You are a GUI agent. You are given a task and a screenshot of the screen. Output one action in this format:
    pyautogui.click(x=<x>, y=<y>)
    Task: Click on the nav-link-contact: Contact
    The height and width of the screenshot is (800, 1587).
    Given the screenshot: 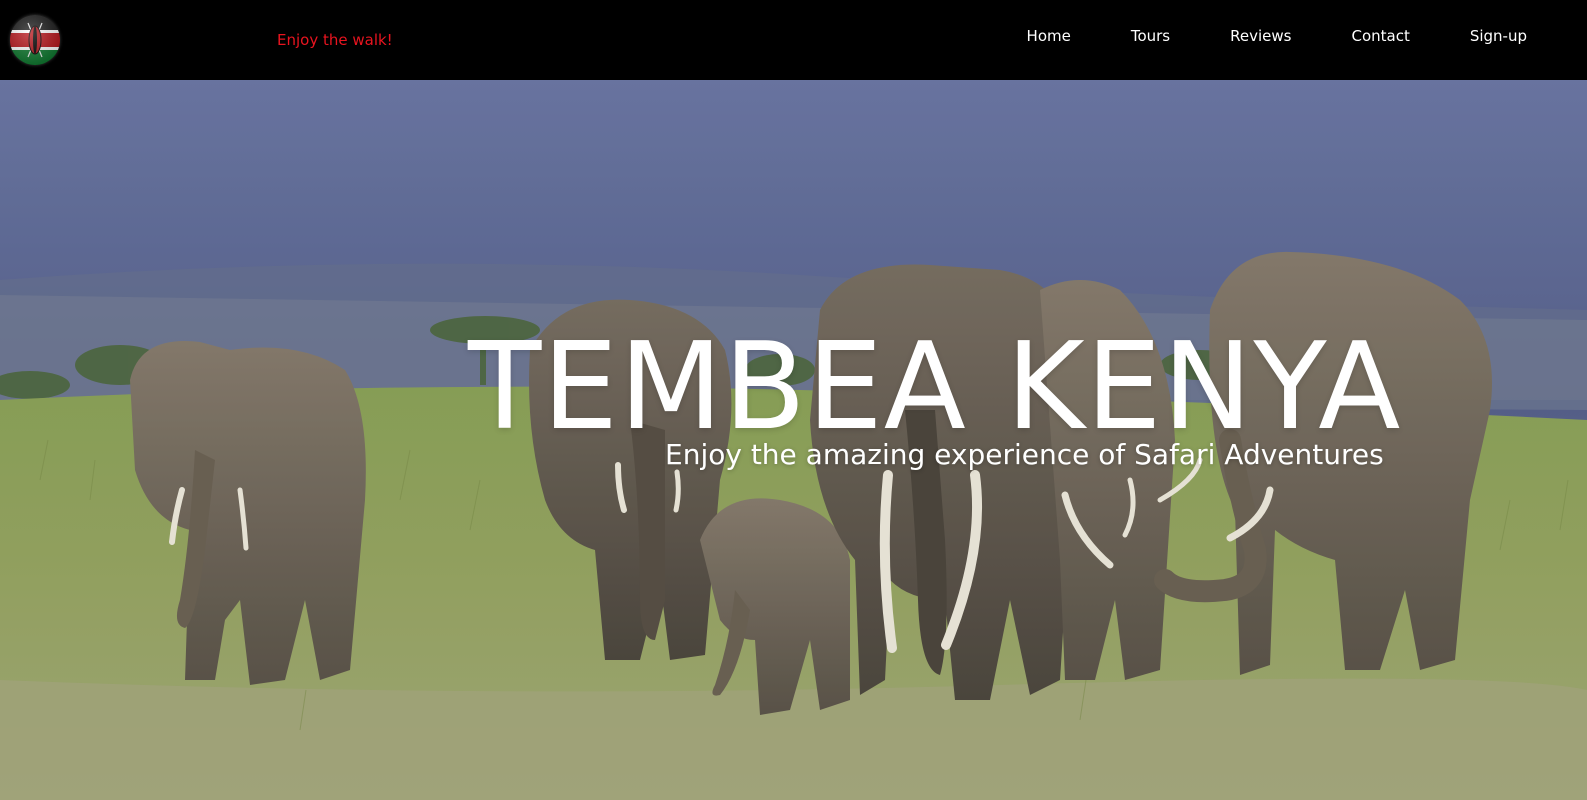 What is the action you would take?
    pyautogui.click(x=1380, y=36)
    